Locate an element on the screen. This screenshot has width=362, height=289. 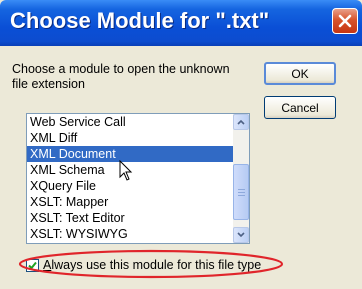
module-list-item: XSLT: Text Editor is located at coordinates (130, 218).